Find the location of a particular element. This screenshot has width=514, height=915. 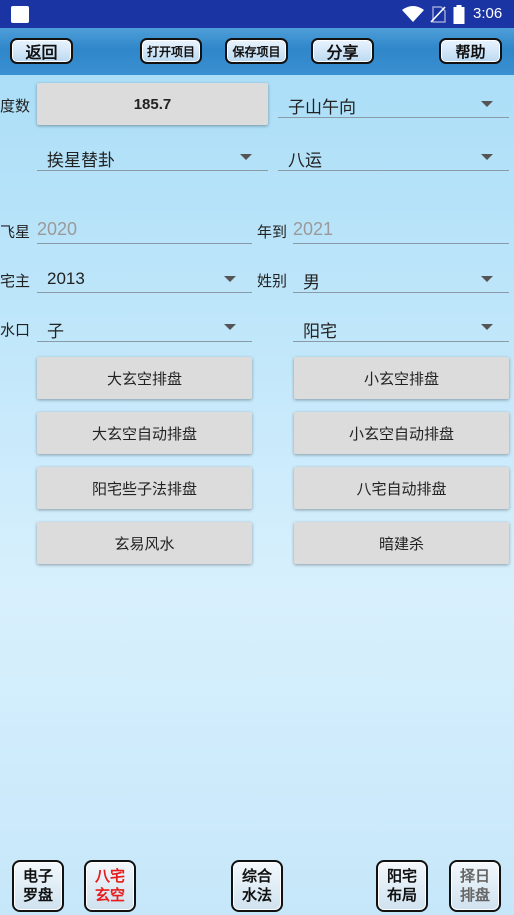

nav-compass-button: 电子 罗盘 is located at coordinates (38, 886).